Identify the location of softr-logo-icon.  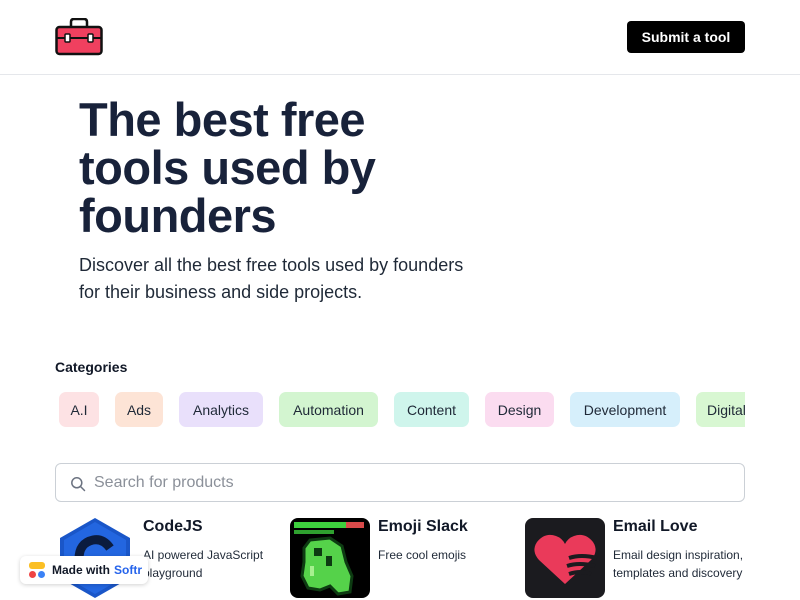
(37, 570).